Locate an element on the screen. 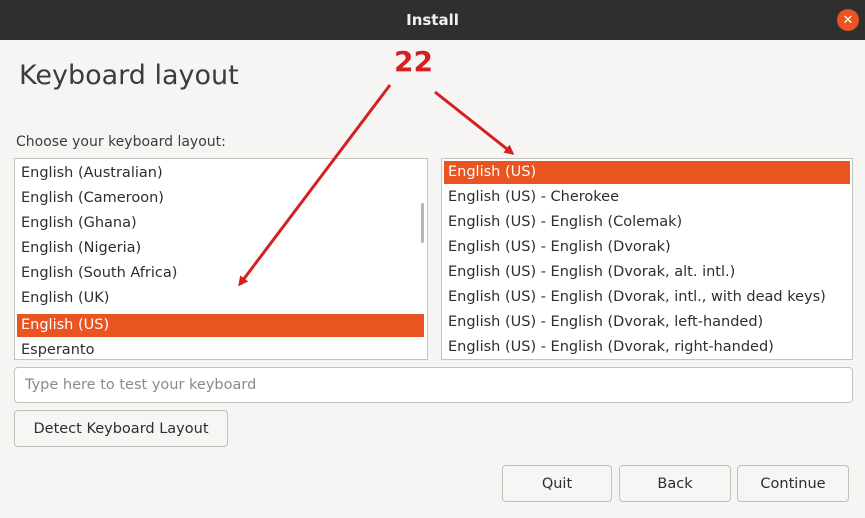 The image size is (865, 518). list-item: English (Nigeria) is located at coordinates (221, 248).